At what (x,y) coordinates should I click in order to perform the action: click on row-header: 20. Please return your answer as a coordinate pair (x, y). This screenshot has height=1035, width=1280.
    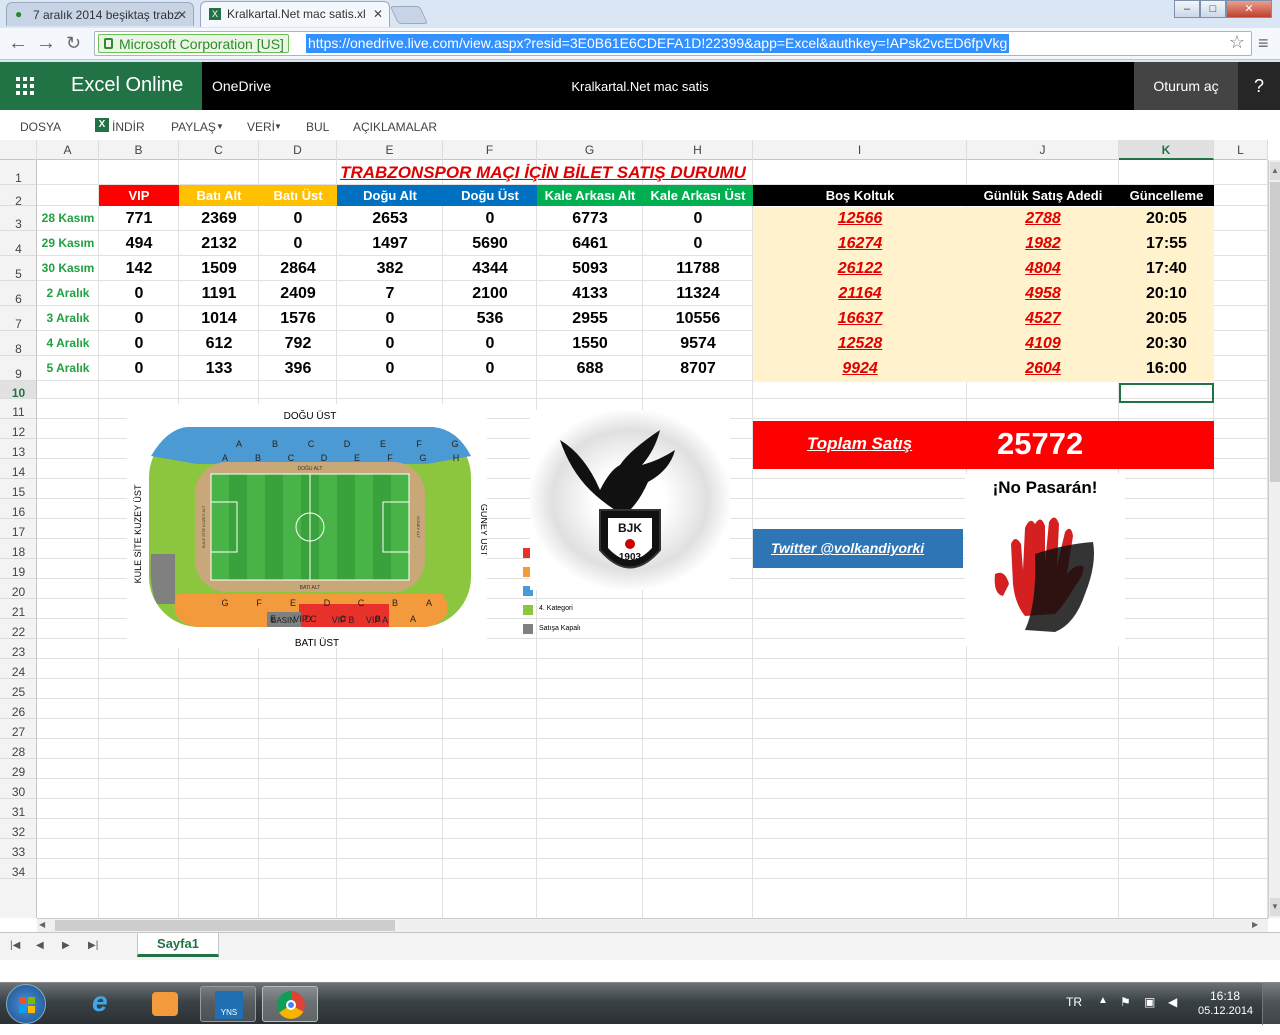
    Looking at the image, I should click on (18, 589).